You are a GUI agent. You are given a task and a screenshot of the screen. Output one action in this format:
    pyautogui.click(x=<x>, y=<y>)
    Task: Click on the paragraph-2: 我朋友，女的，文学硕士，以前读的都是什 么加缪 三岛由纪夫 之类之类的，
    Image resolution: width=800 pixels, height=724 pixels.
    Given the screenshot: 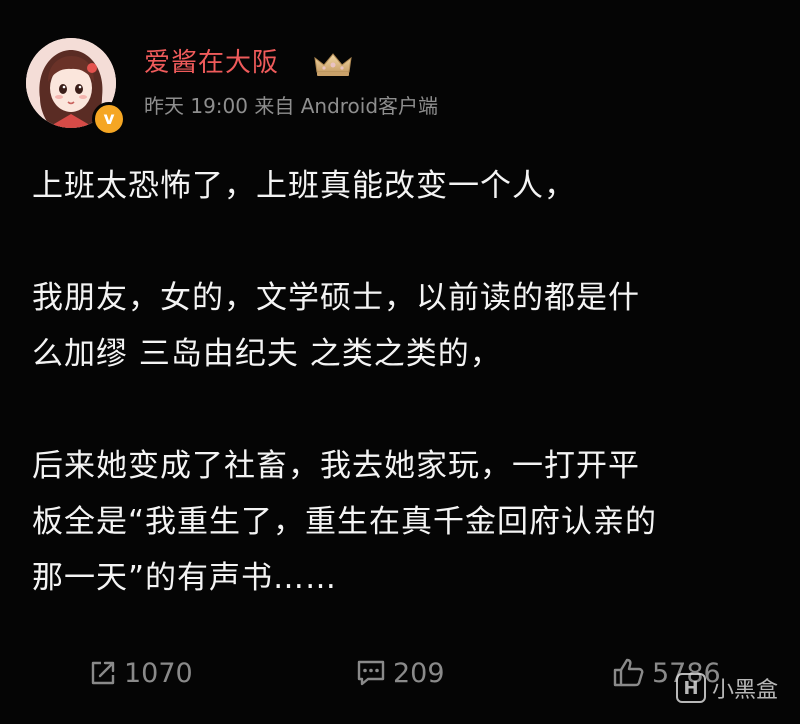 What is the action you would take?
    pyautogui.click(x=336, y=326)
    